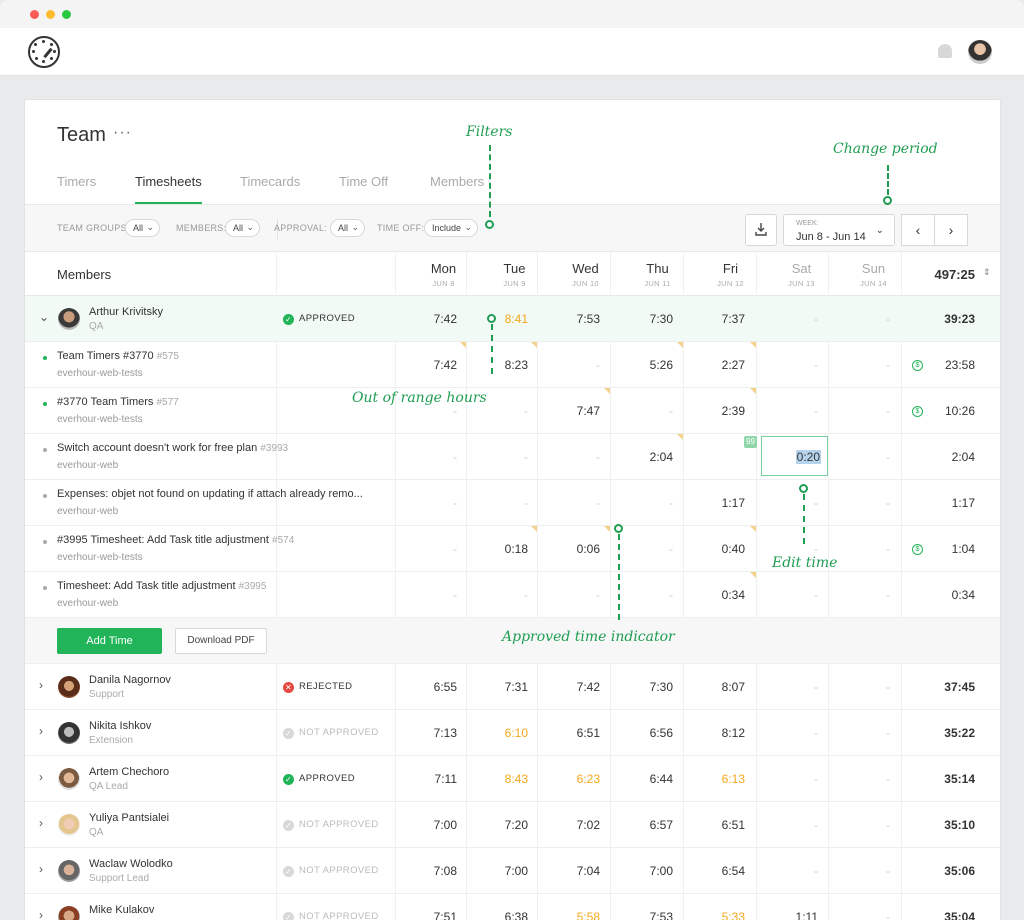 Image resolution: width=1024 pixels, height=920 pixels. What do you see at coordinates (647, 779) in the screenshot?
I see `day-cell: 6:44` at bounding box center [647, 779].